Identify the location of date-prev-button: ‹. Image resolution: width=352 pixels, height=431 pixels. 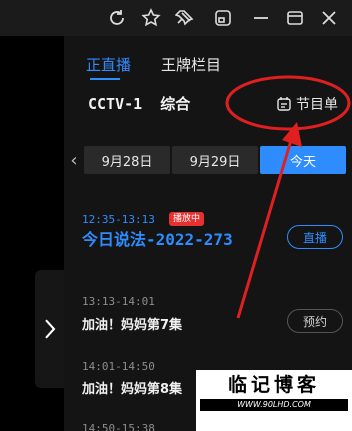
(74, 160).